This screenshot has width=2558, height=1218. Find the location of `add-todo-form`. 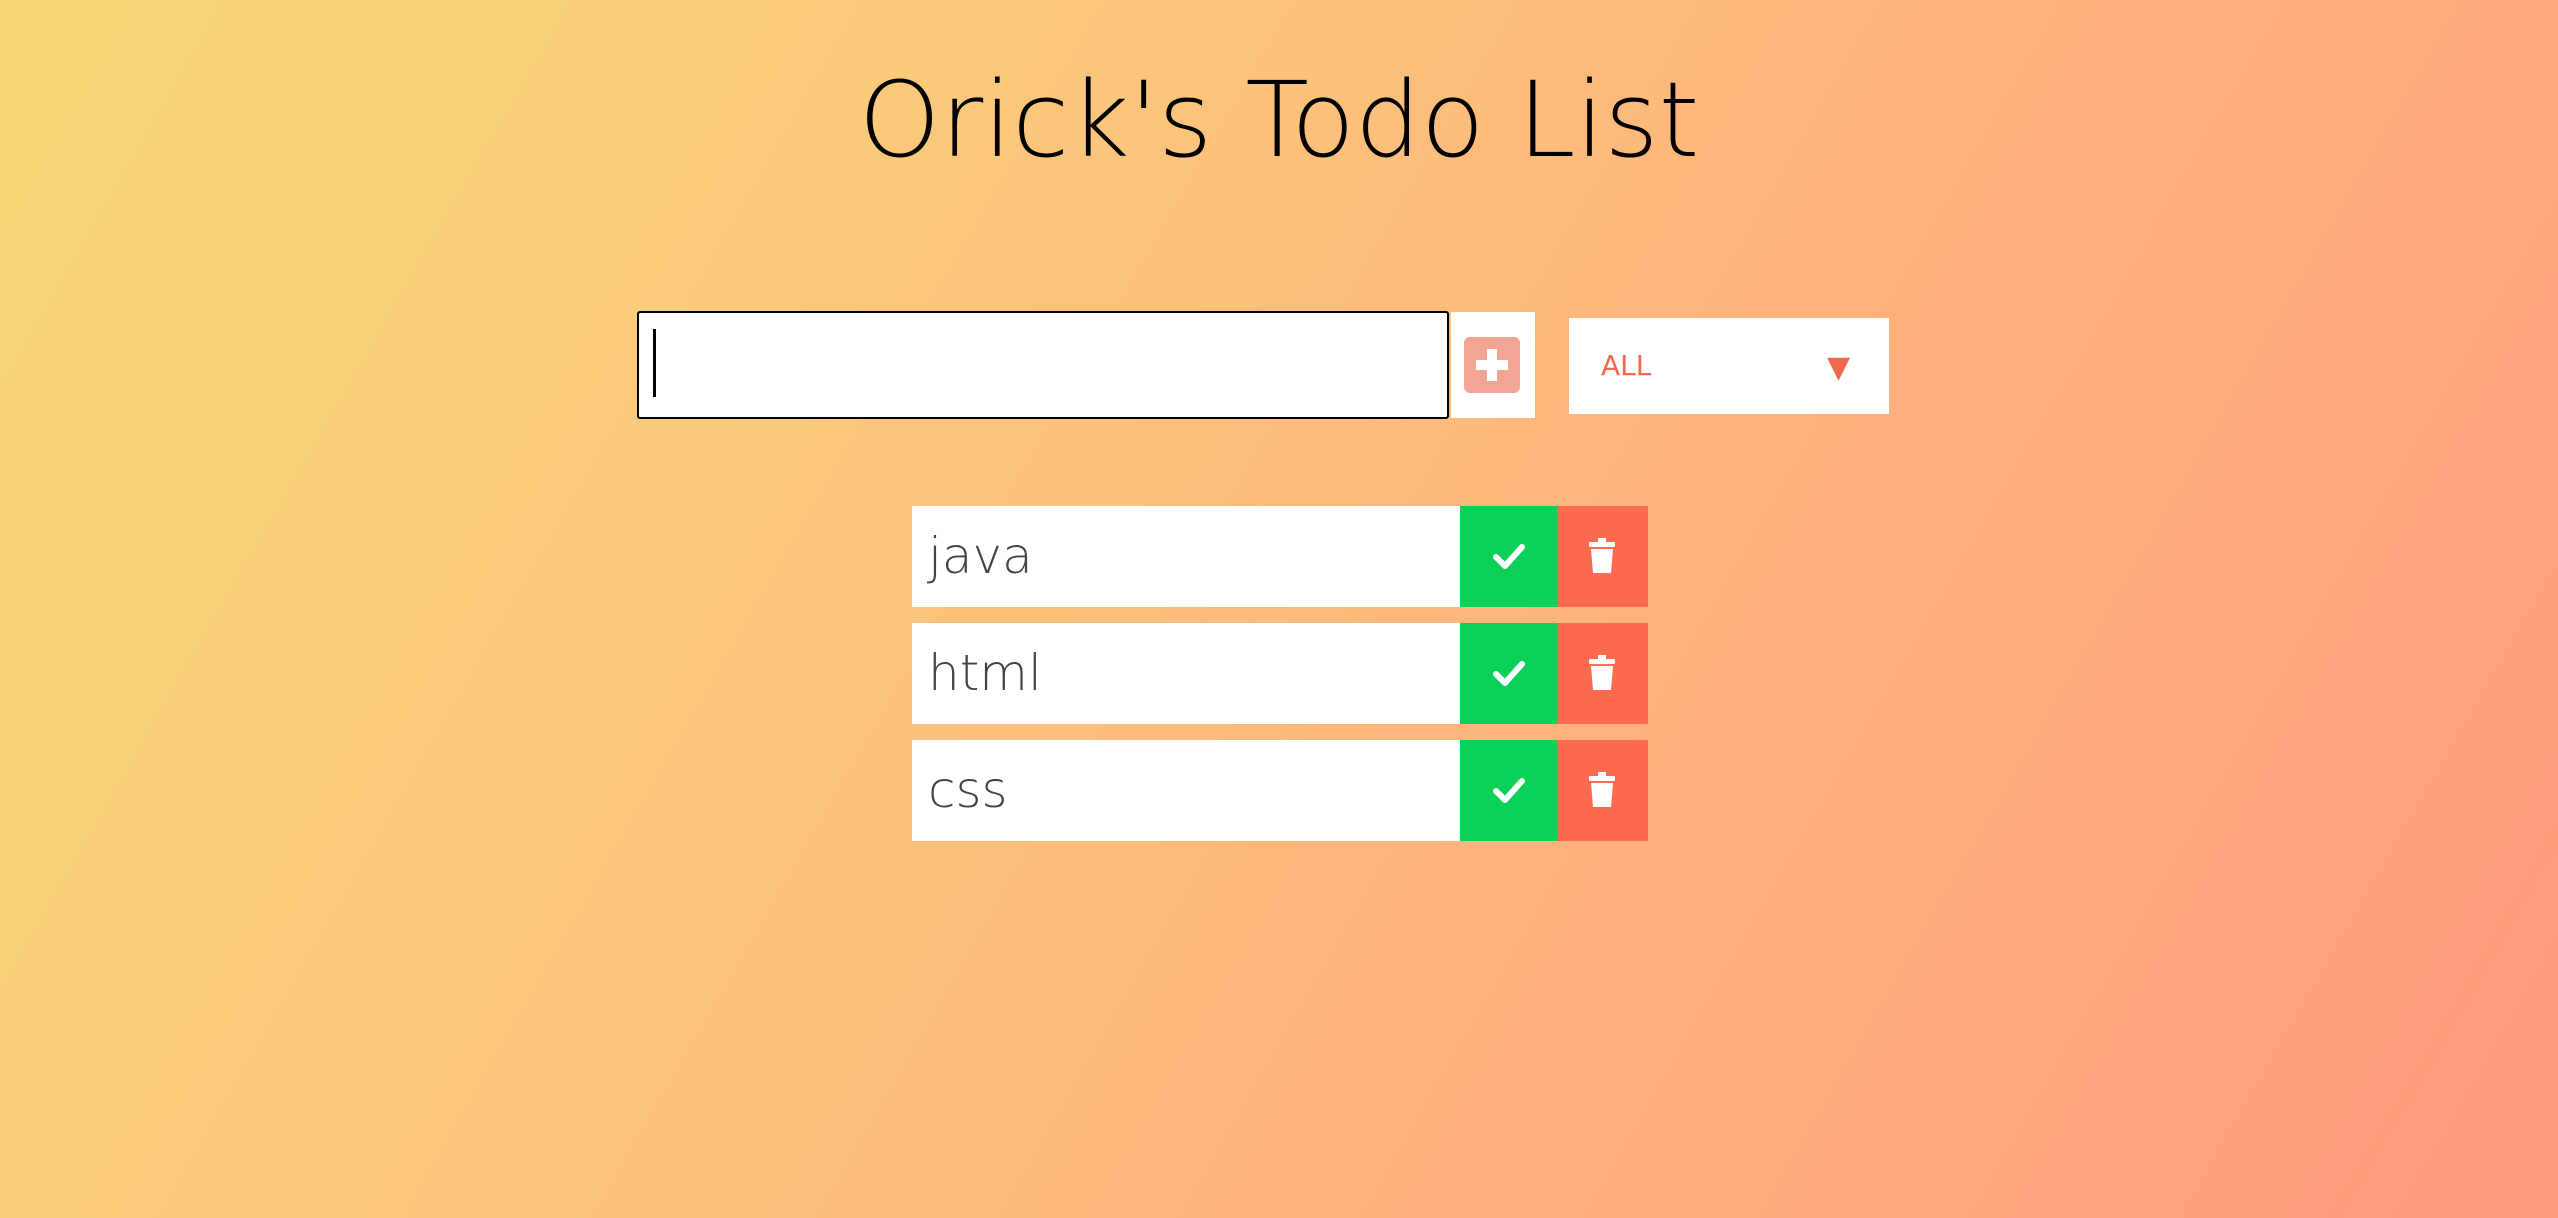

add-todo-form is located at coordinates (1087, 365).